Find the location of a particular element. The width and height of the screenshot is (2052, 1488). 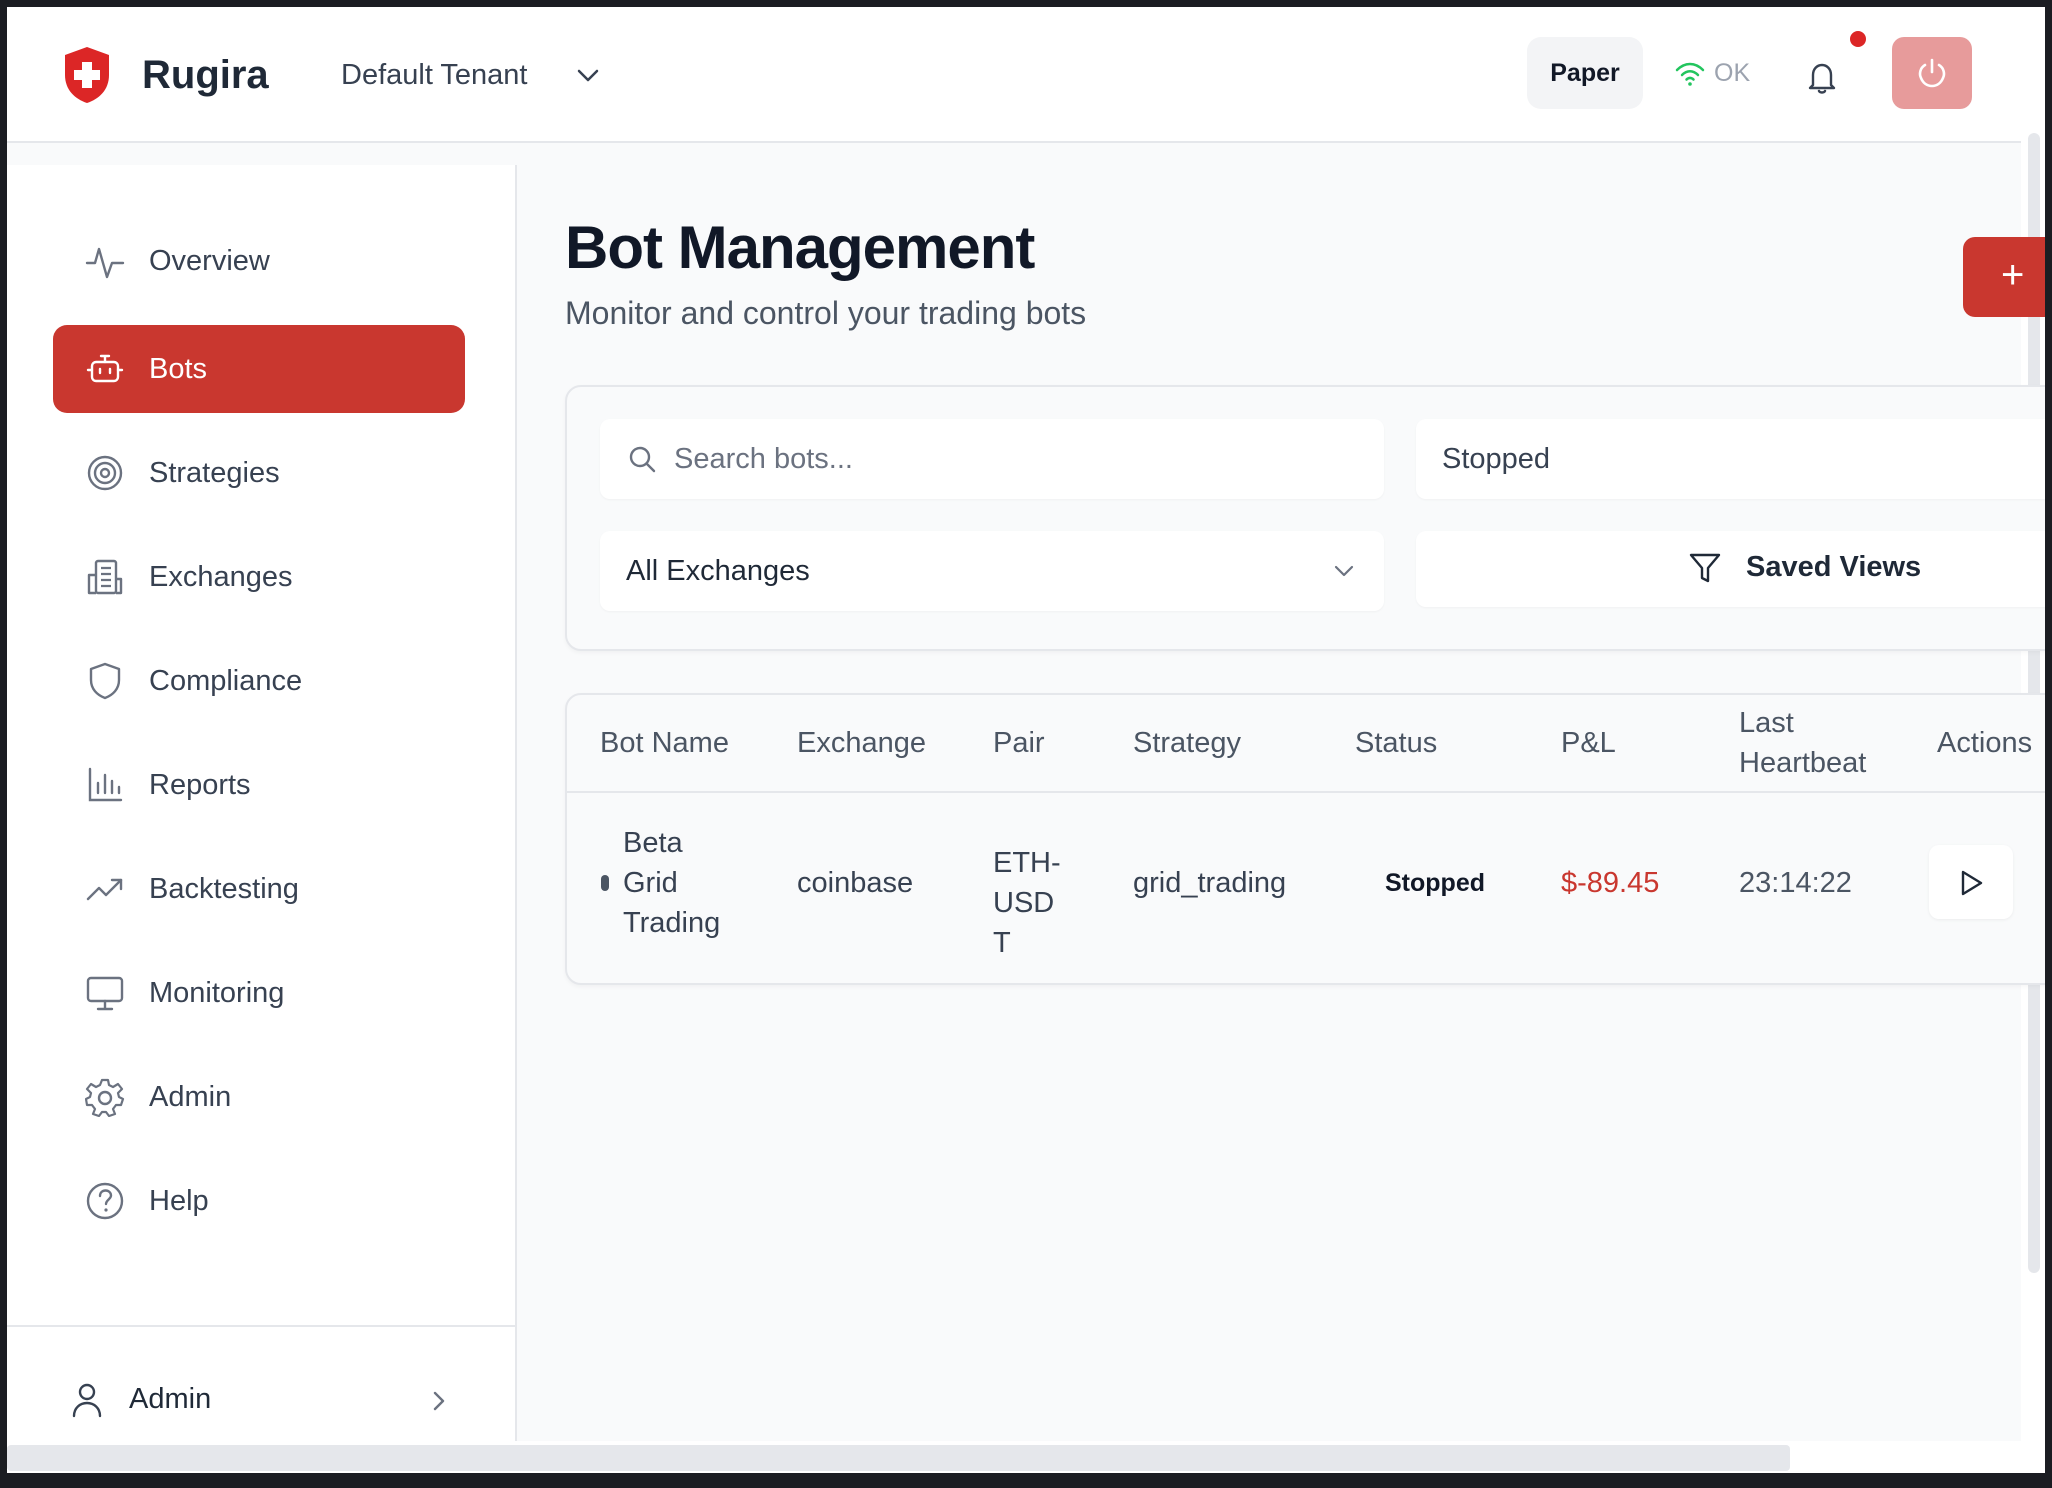

shield-icon is located at coordinates (105, 681).